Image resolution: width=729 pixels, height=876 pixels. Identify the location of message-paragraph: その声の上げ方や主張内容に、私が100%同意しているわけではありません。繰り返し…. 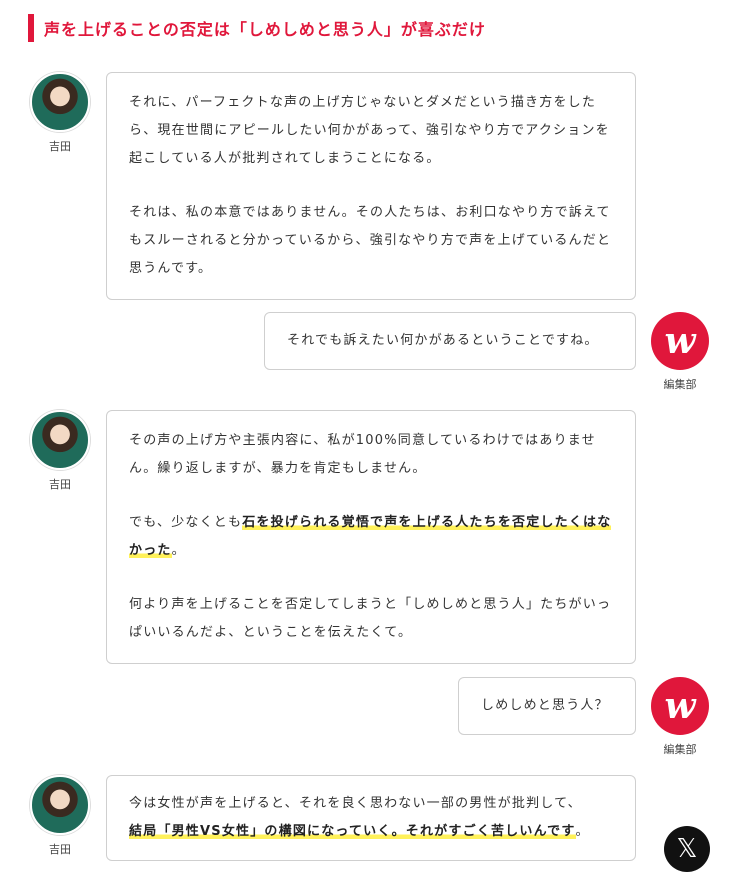
(362, 454).